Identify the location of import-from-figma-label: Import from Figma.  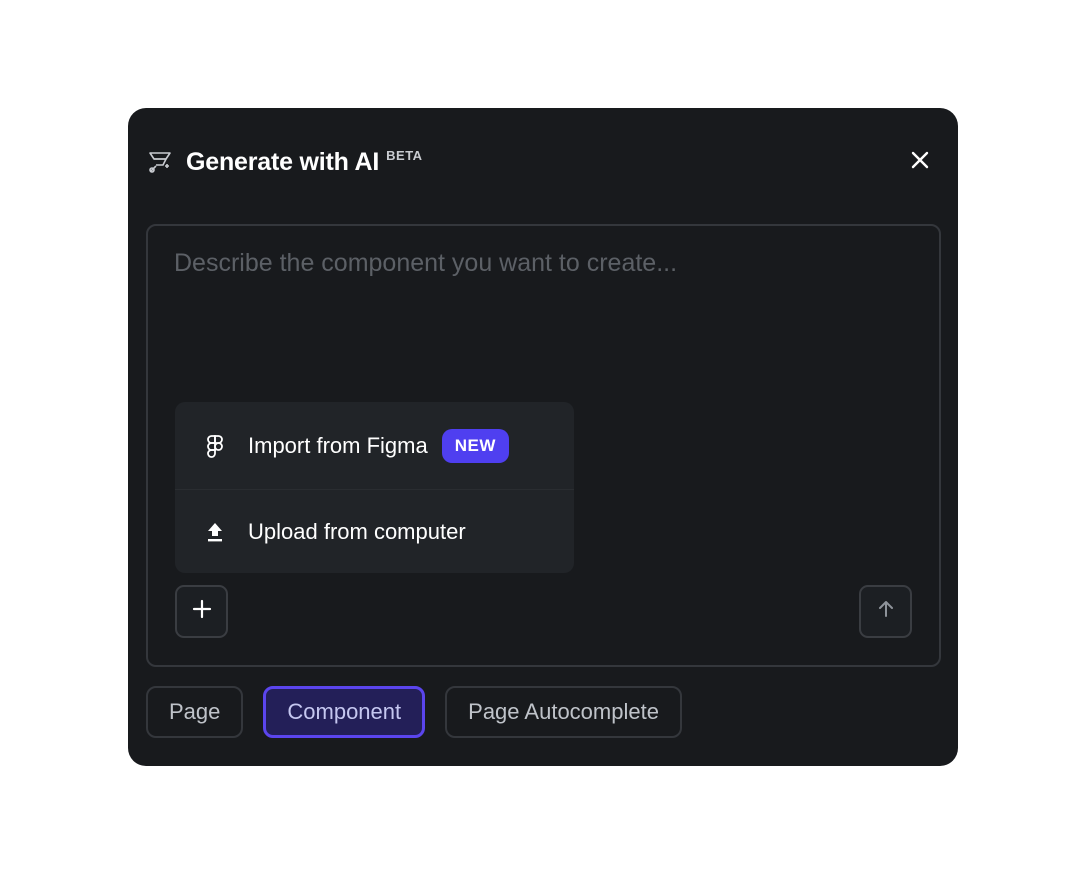
(338, 445).